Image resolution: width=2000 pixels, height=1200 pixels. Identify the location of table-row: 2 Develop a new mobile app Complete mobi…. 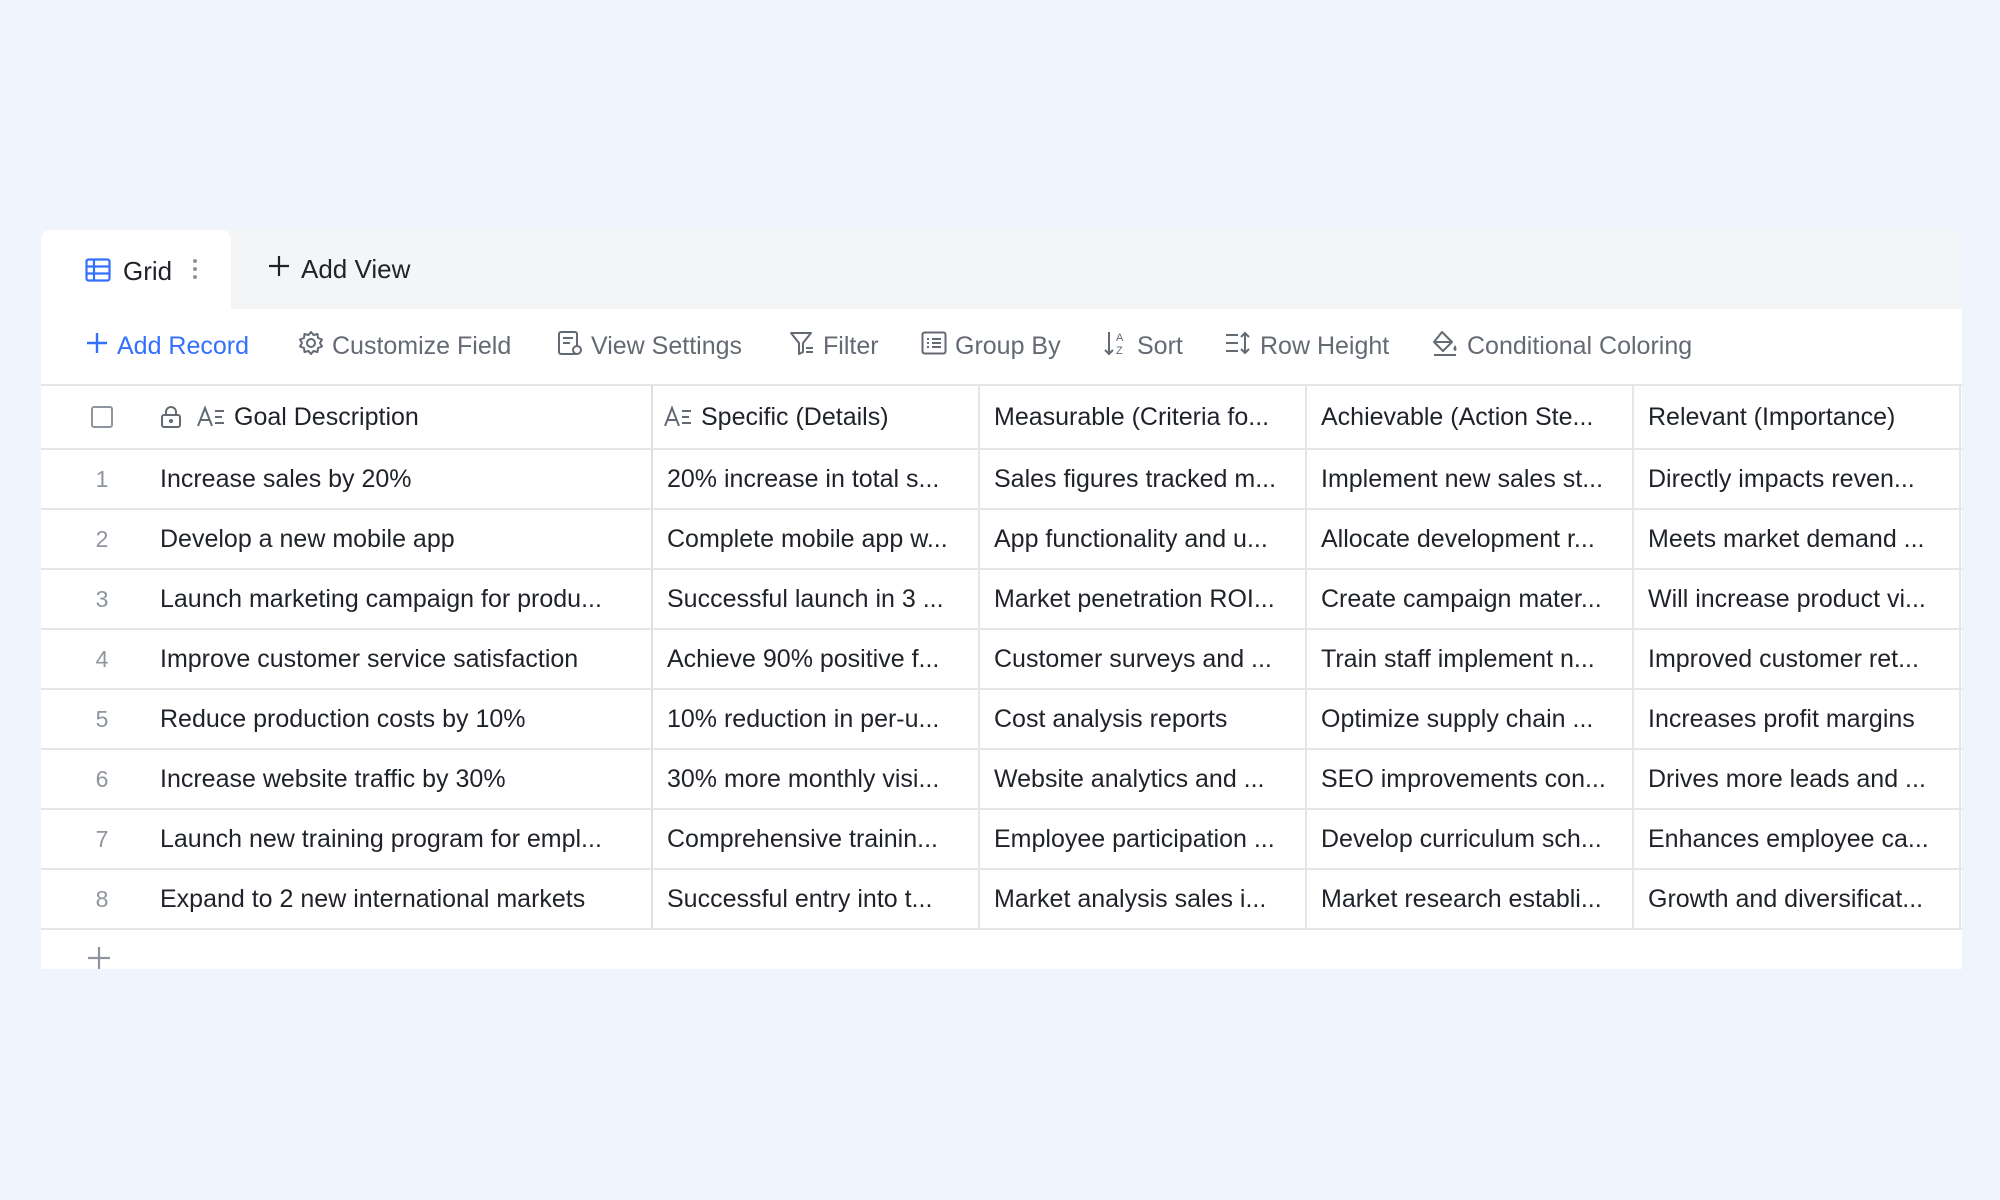
(1001, 540).